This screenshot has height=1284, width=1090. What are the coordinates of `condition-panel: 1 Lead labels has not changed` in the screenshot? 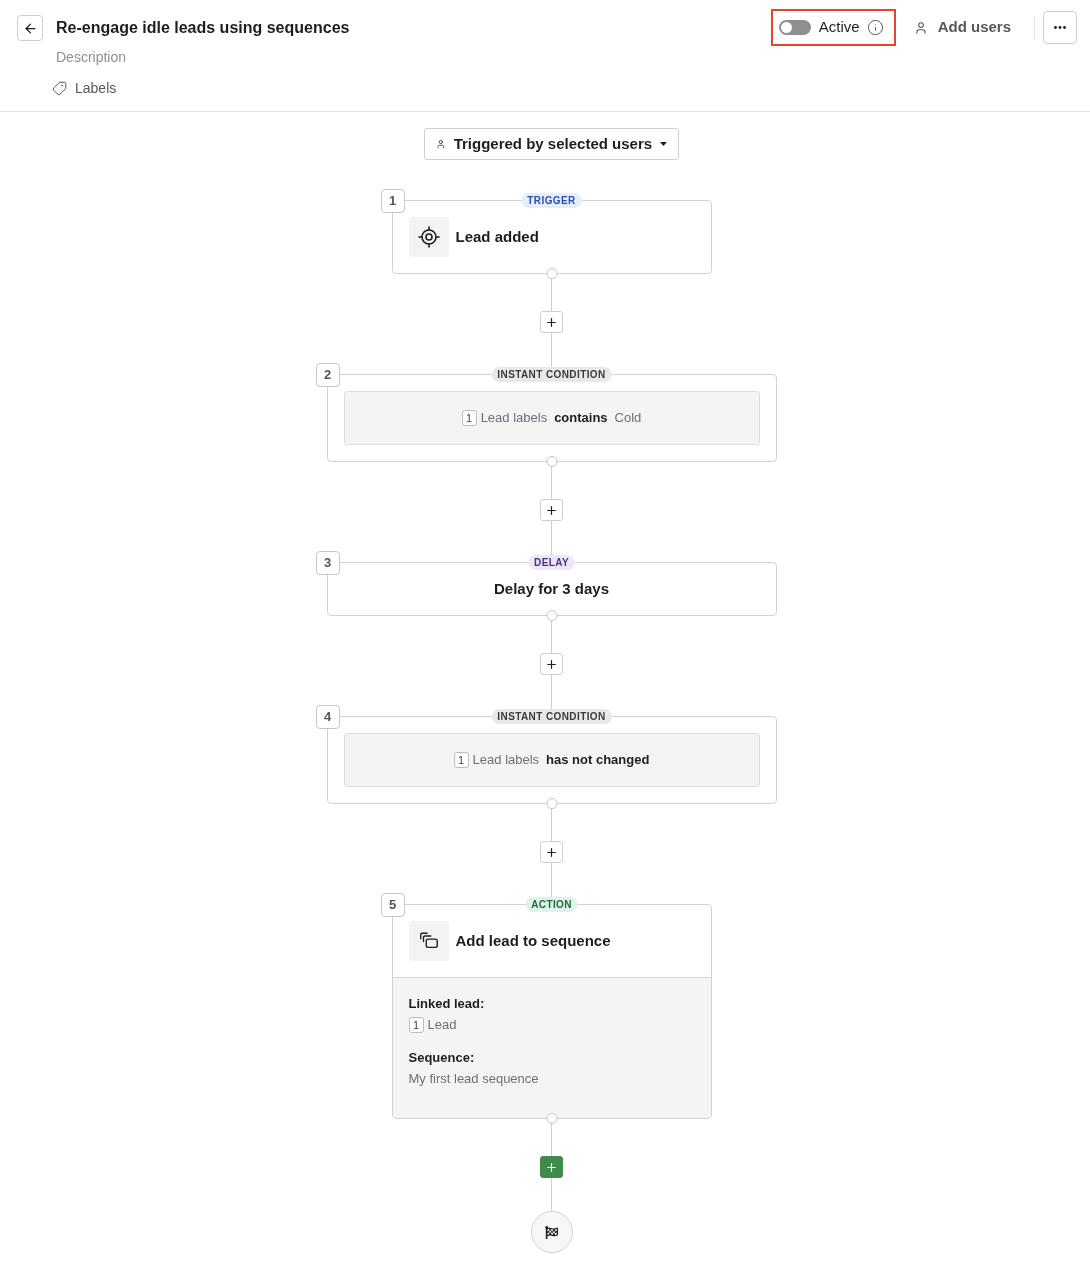 It's located at (551, 760).